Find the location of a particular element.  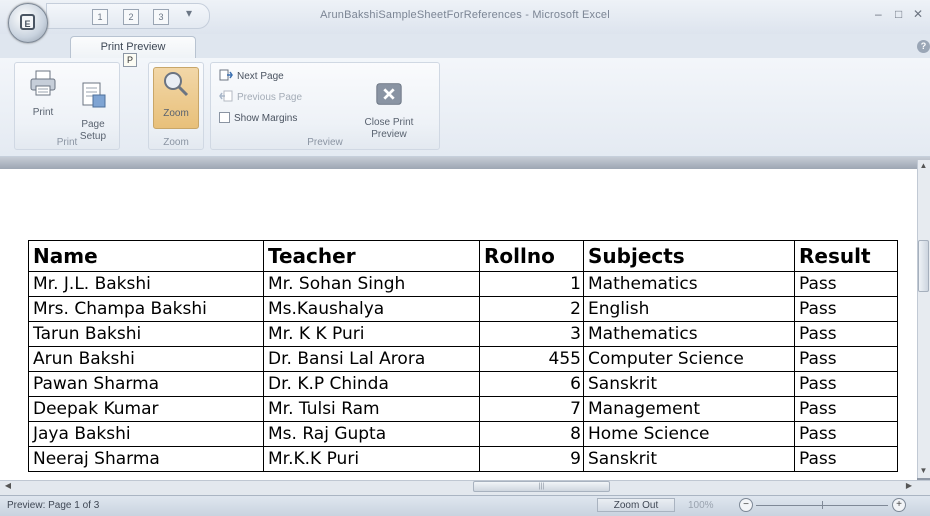

cell-rollno: 2 is located at coordinates (531, 309).